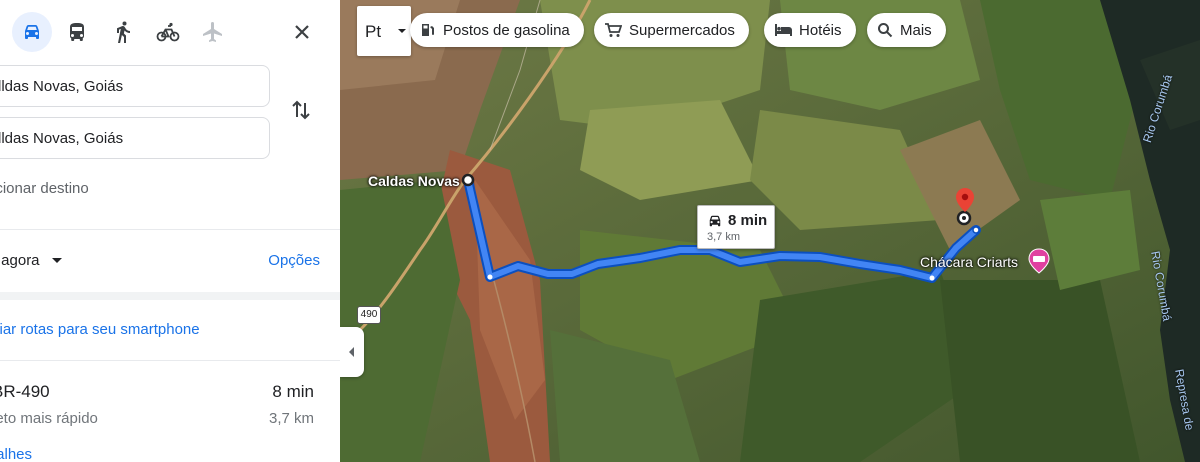  Describe the element at coordinates (748, 220) in the screenshot. I see `callout-duration: 8 min` at that location.